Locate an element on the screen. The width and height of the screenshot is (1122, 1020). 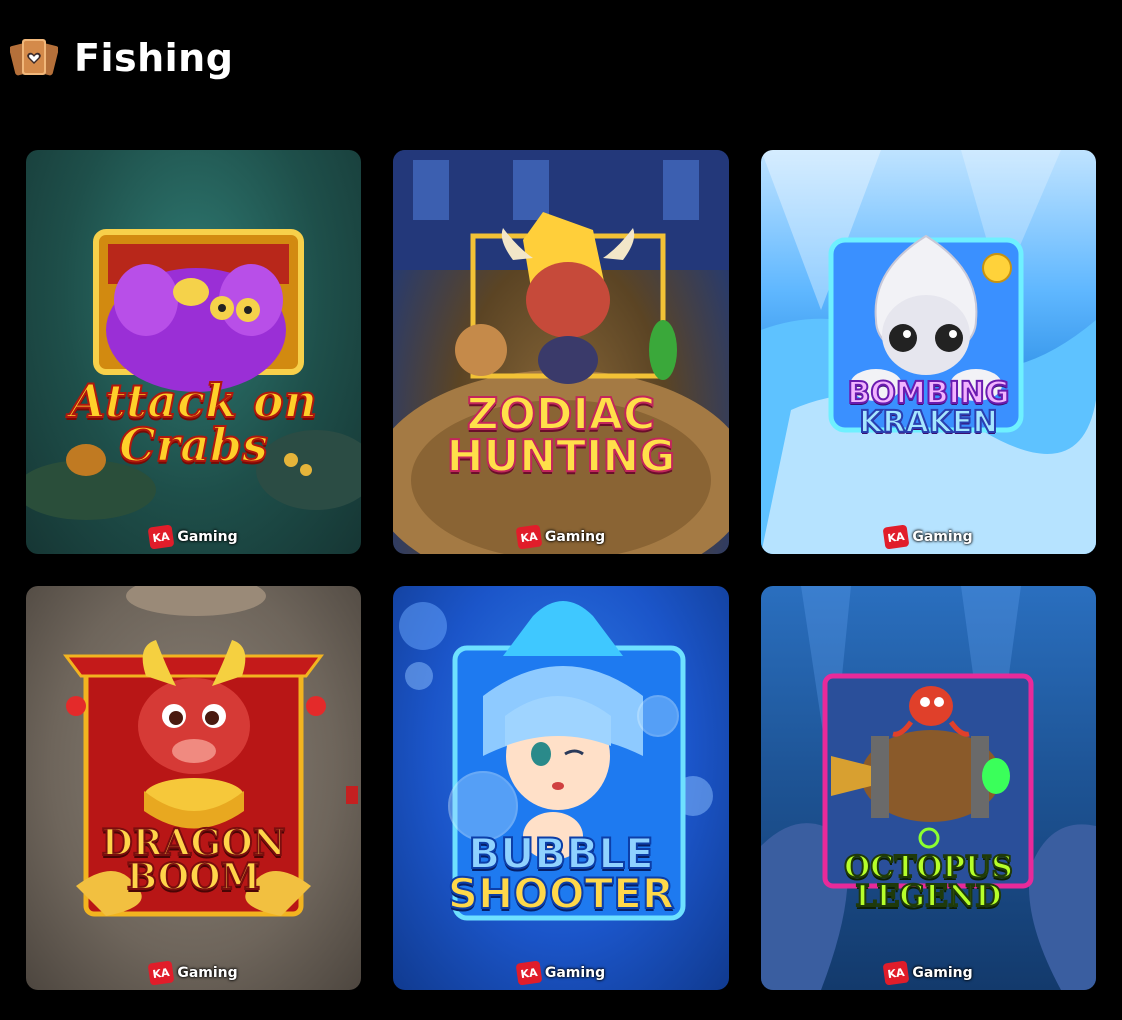
game-card-attack-on-crabs: Attack on Crabs KA Gaming is located at coordinates (193, 352).